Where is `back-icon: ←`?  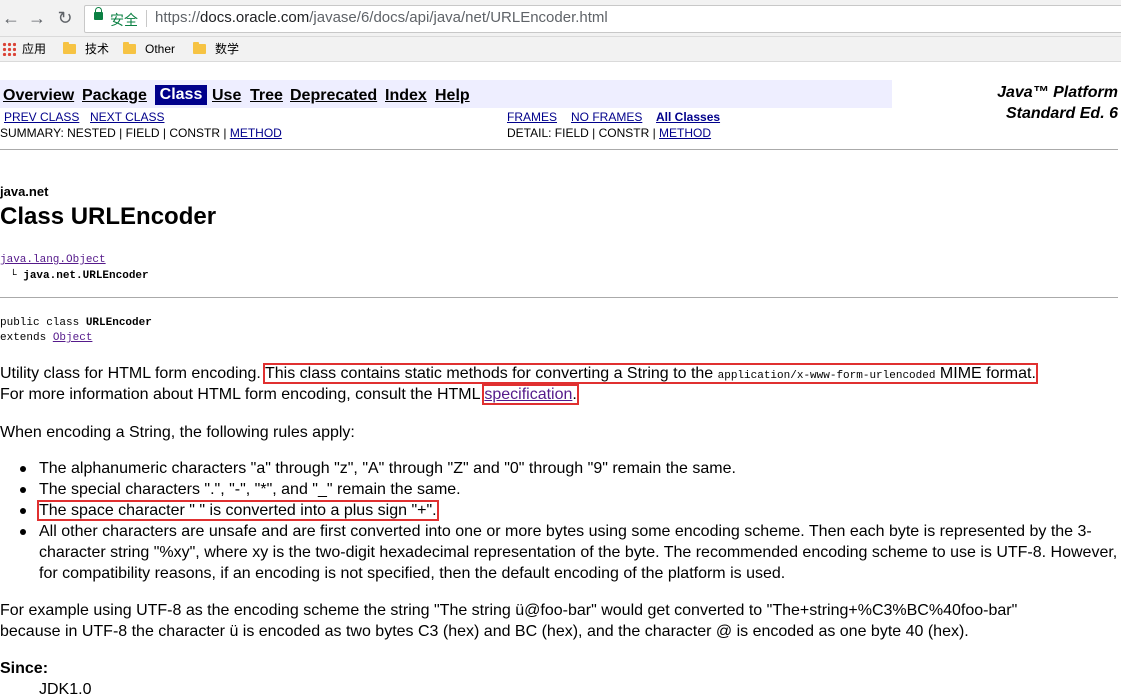 back-icon: ← is located at coordinates (11, 18).